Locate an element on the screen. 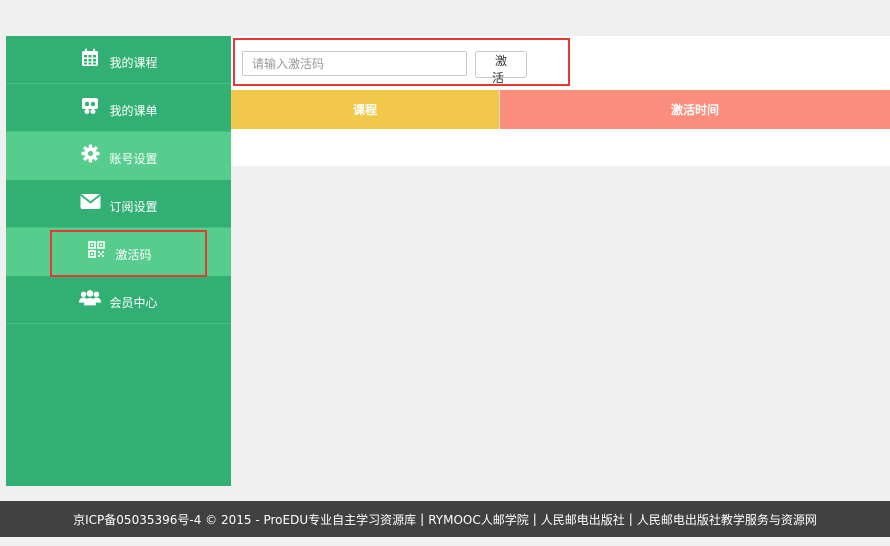 Image resolution: width=890 pixels, height=546 pixels. sidebar-item-label: 我的课程 is located at coordinates (133, 63).